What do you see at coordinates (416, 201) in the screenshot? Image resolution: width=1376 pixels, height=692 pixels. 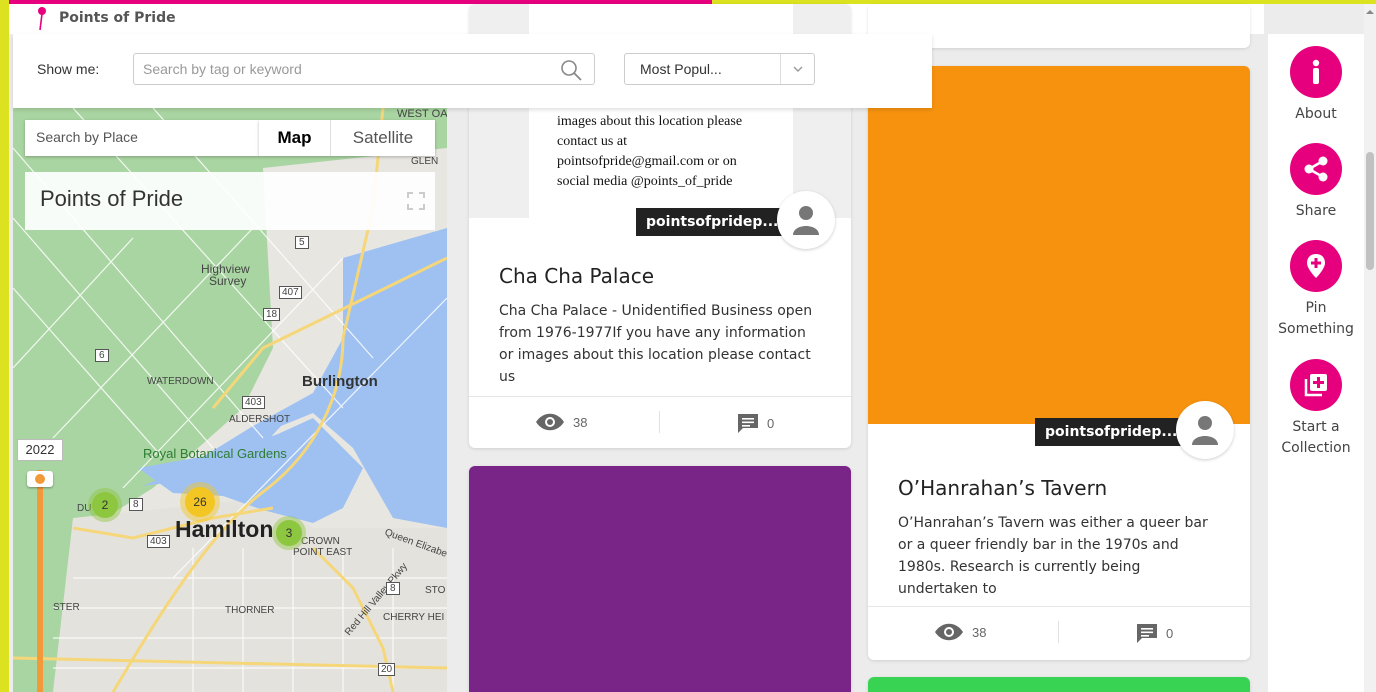 I see `fullscreen-icon` at bounding box center [416, 201].